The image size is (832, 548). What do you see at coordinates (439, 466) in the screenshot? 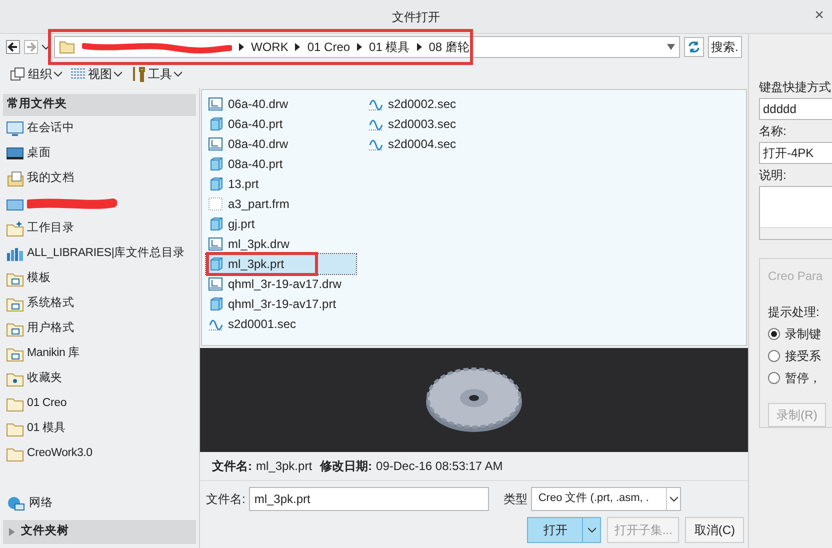
I see `info-value: 09-Dec-16 08:53:17 AM` at bounding box center [439, 466].